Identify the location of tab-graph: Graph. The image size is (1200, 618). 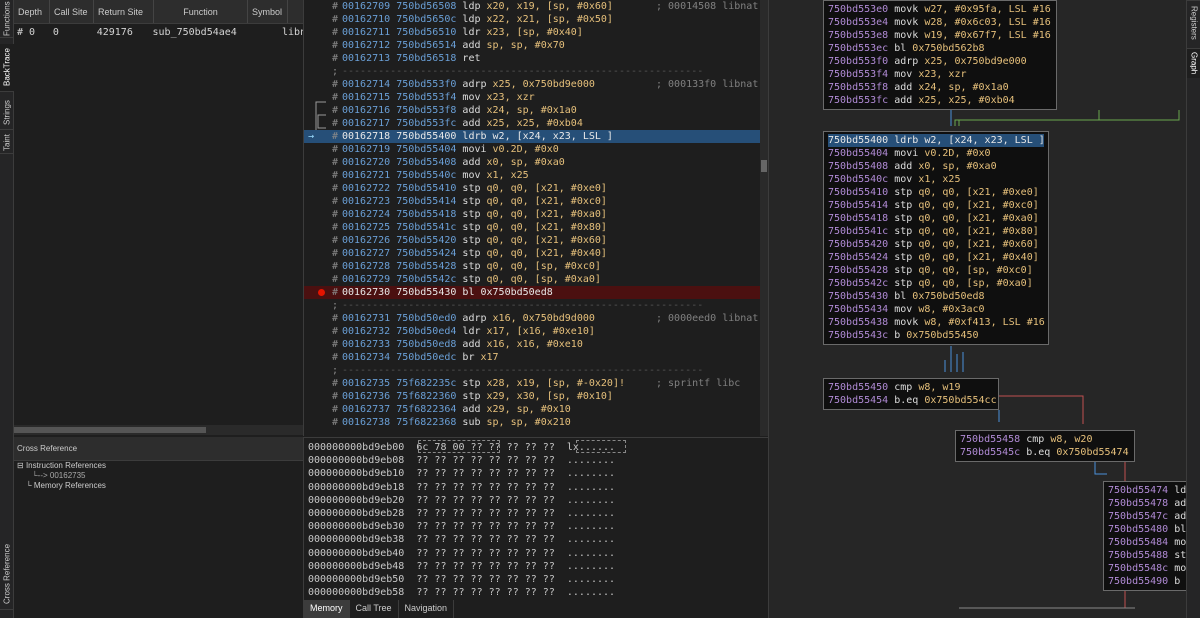
(1193, 63).